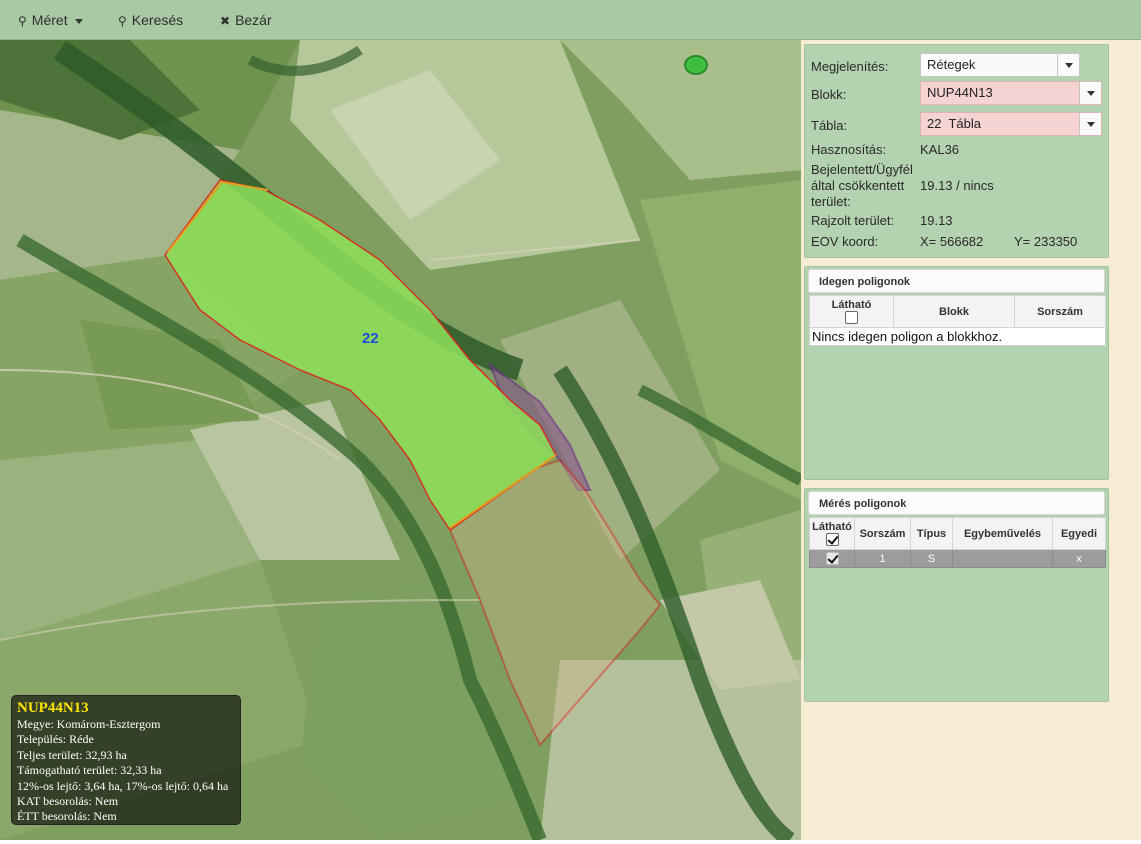 The width and height of the screenshot is (1141, 844). Describe the element at coordinates (849, 149) in the screenshot. I see `hasznositas-label: Hasznosítás:` at that location.